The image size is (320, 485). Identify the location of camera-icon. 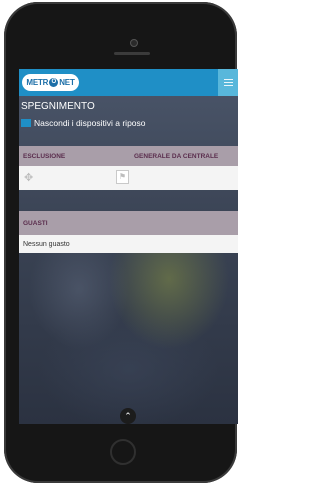
(134, 43).